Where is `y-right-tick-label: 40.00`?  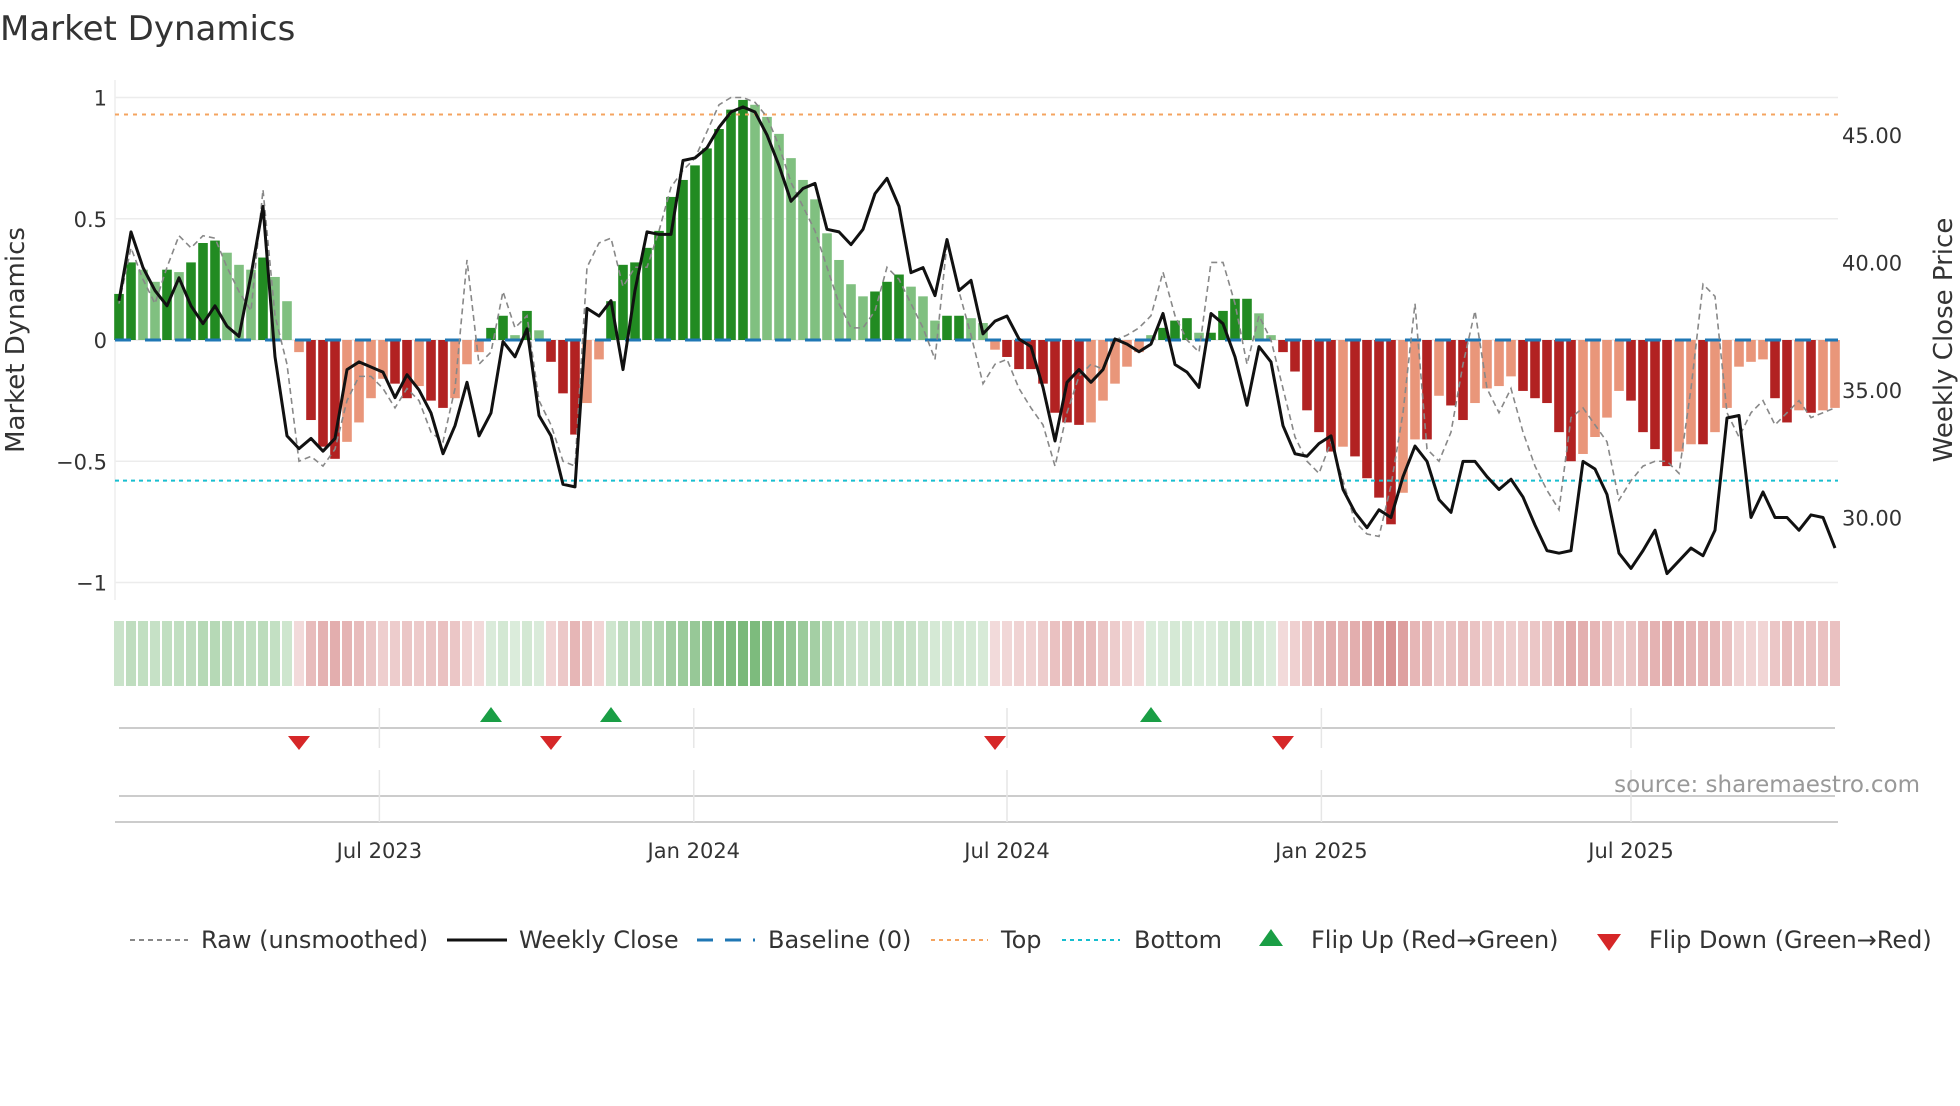
y-right-tick-label: 40.00 is located at coordinates (1872, 263).